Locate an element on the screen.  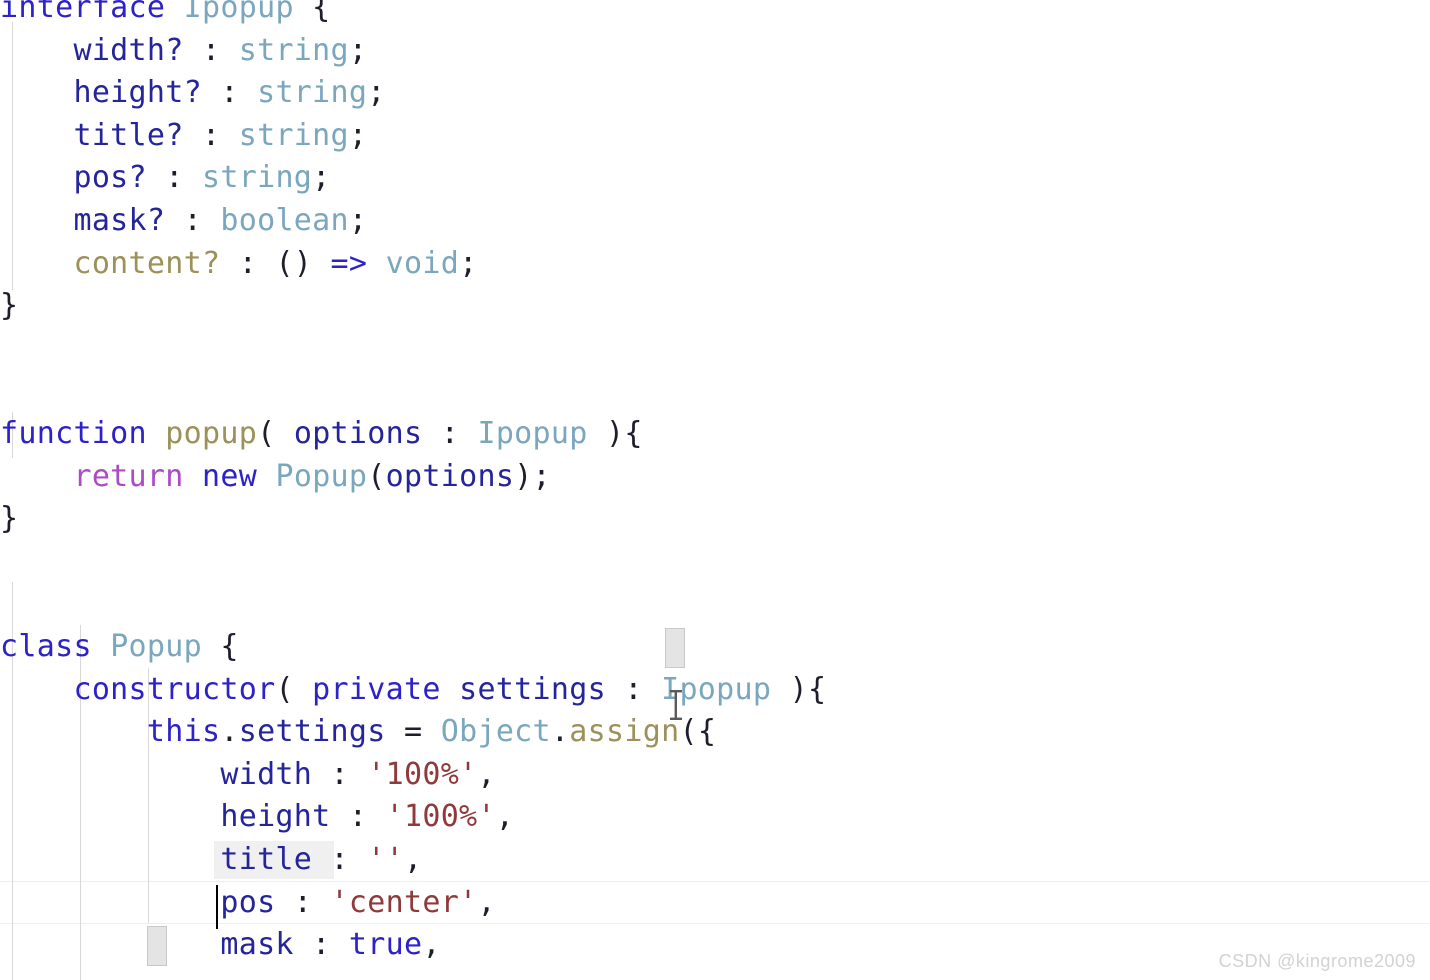
code-token: mask is located at coordinates (257, 945).